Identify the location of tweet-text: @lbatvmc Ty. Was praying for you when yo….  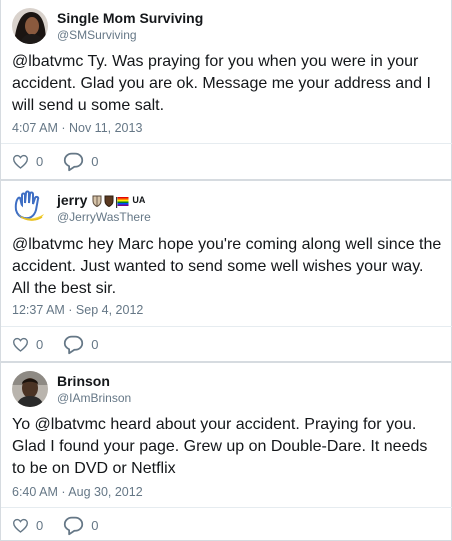
(221, 83).